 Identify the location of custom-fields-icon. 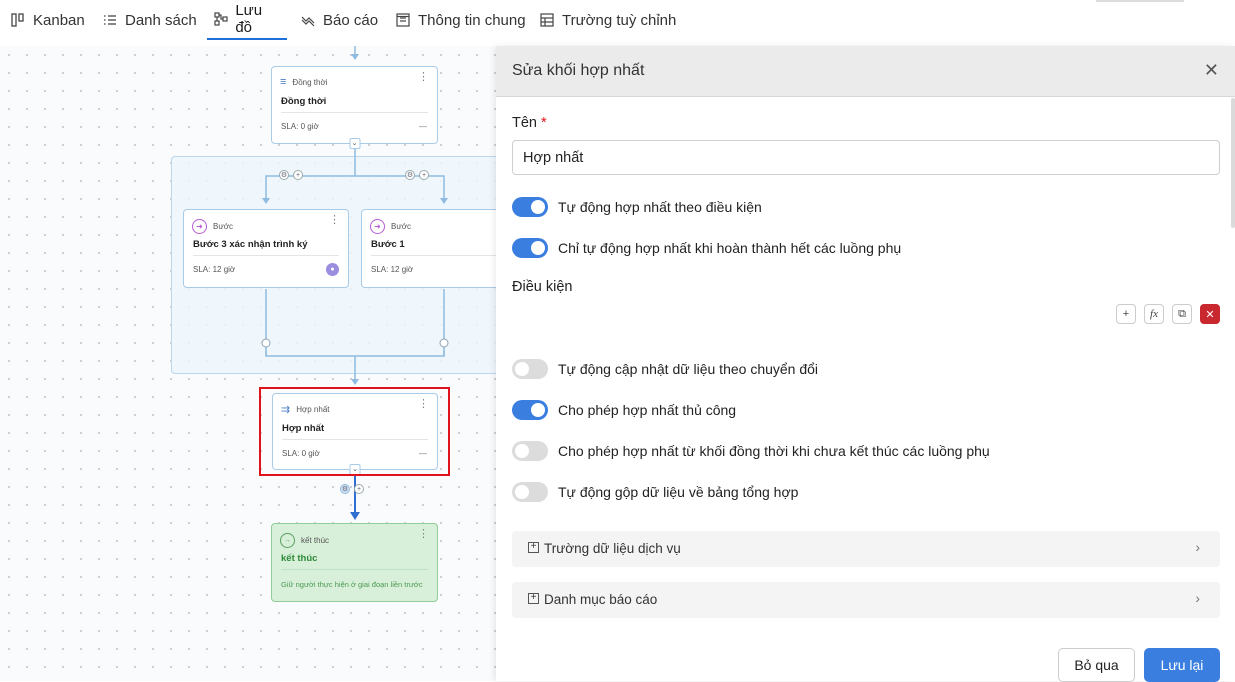
(547, 20).